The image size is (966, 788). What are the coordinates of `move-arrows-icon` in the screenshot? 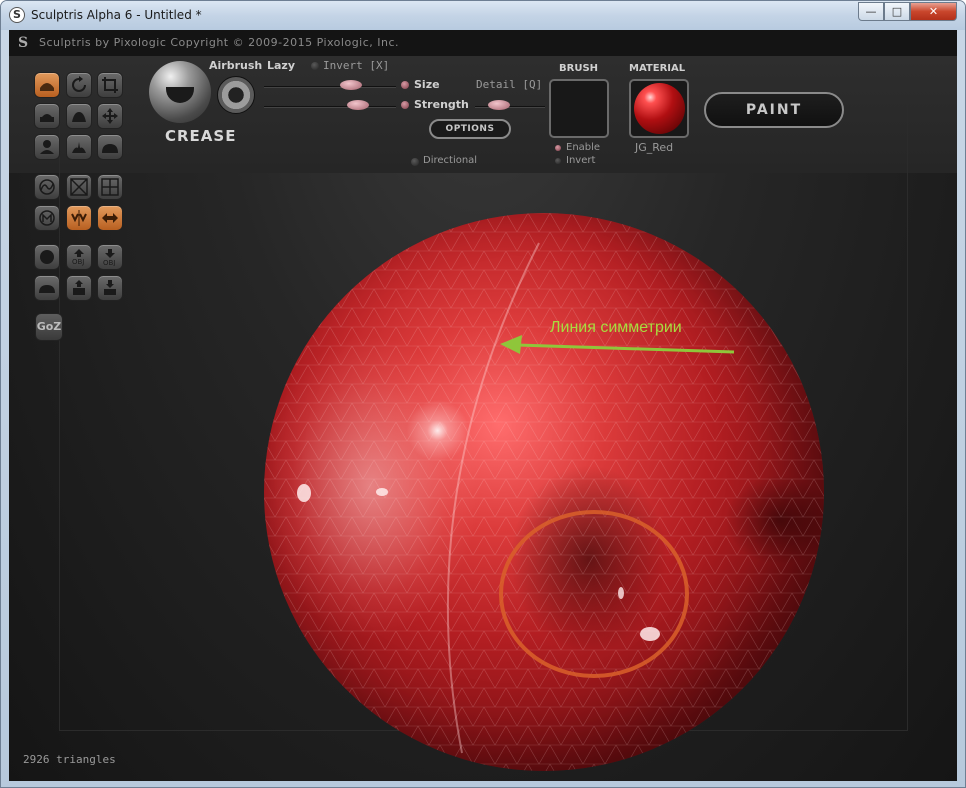 It's located at (110, 116).